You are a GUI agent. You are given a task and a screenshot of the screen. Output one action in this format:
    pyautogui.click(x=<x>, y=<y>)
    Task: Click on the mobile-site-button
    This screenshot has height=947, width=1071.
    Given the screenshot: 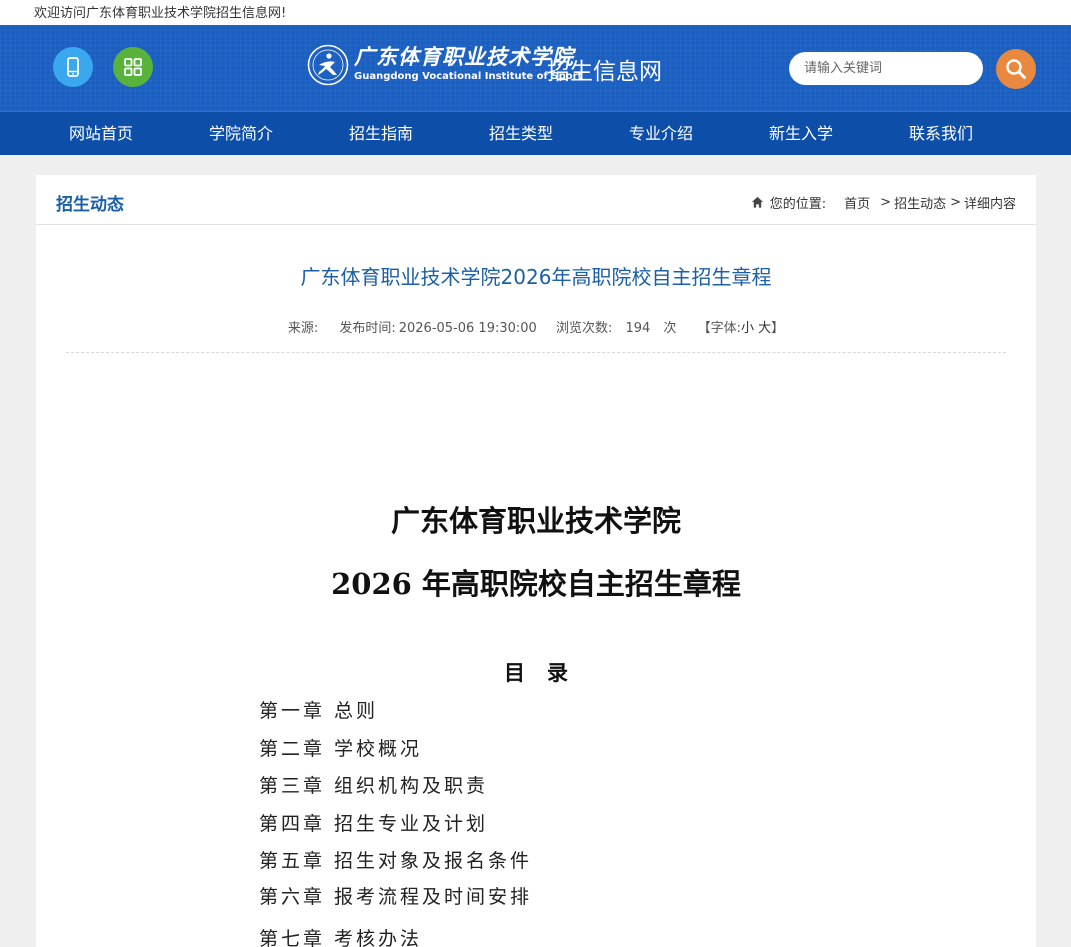 What is the action you would take?
    pyautogui.click(x=73, y=67)
    